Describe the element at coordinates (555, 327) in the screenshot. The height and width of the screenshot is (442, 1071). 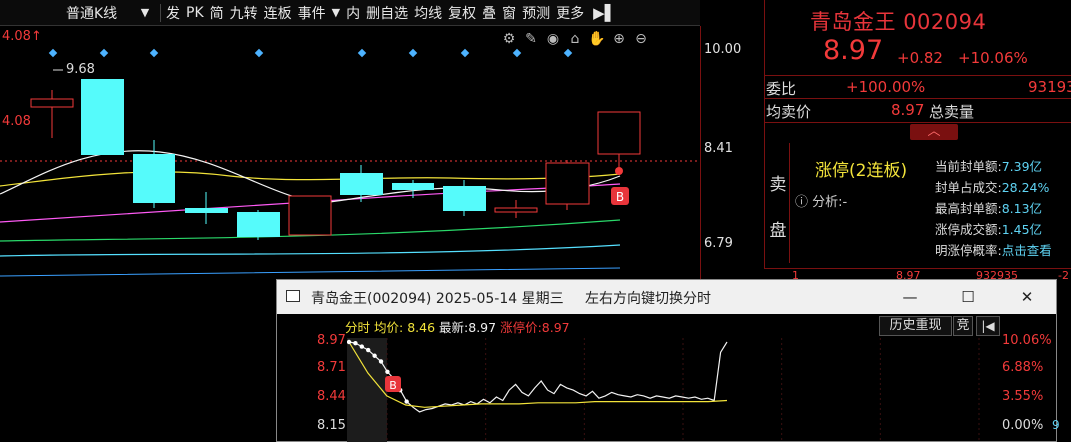
I see `limit-value: 8.97` at that location.